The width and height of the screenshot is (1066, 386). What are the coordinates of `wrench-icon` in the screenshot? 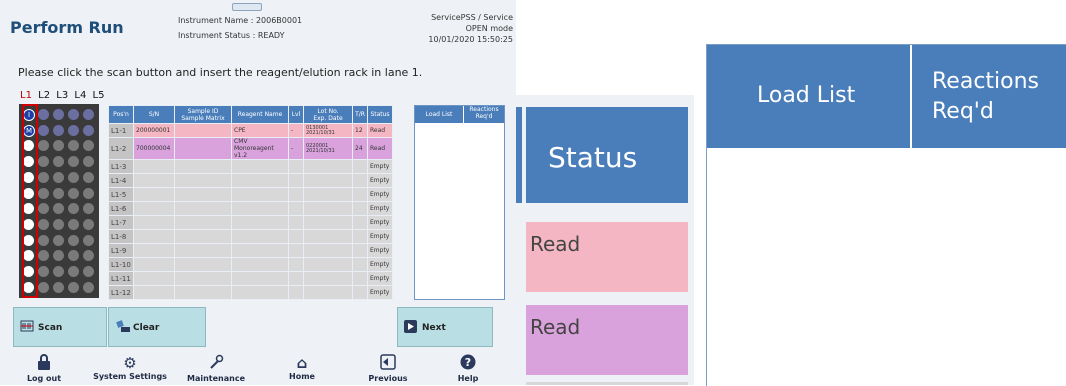 It's located at (216, 364).